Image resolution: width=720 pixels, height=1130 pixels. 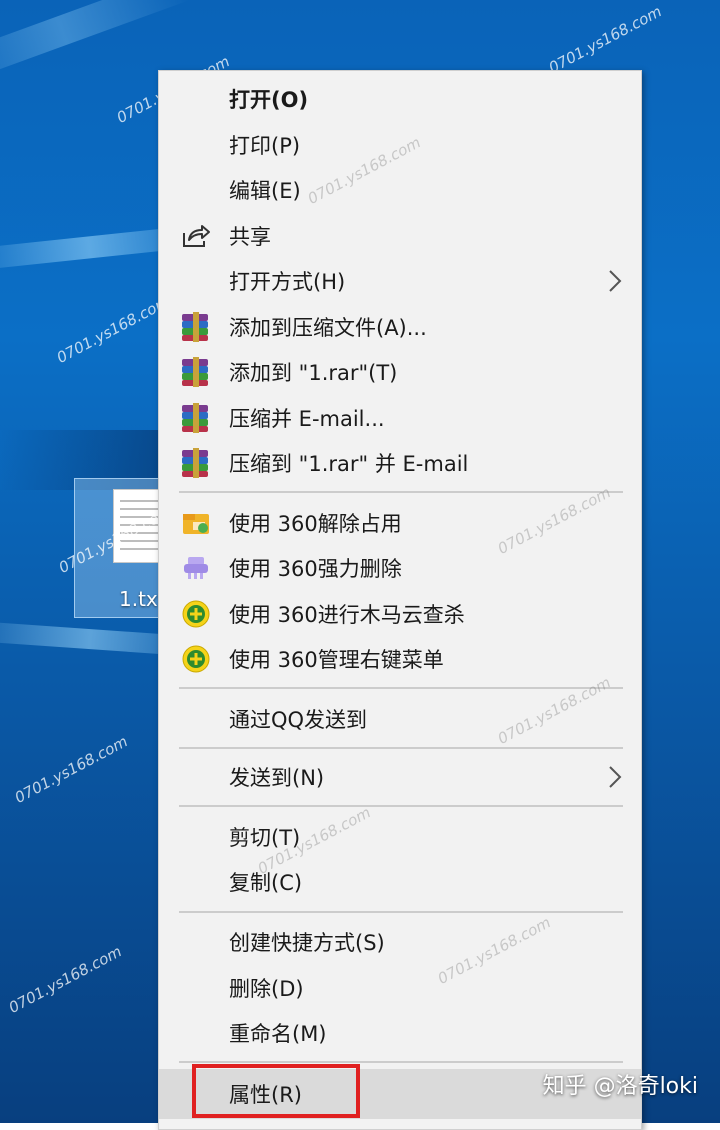 What do you see at coordinates (122, 548) in the screenshot?
I see `desktop-file-item: 1.txt` at bounding box center [122, 548].